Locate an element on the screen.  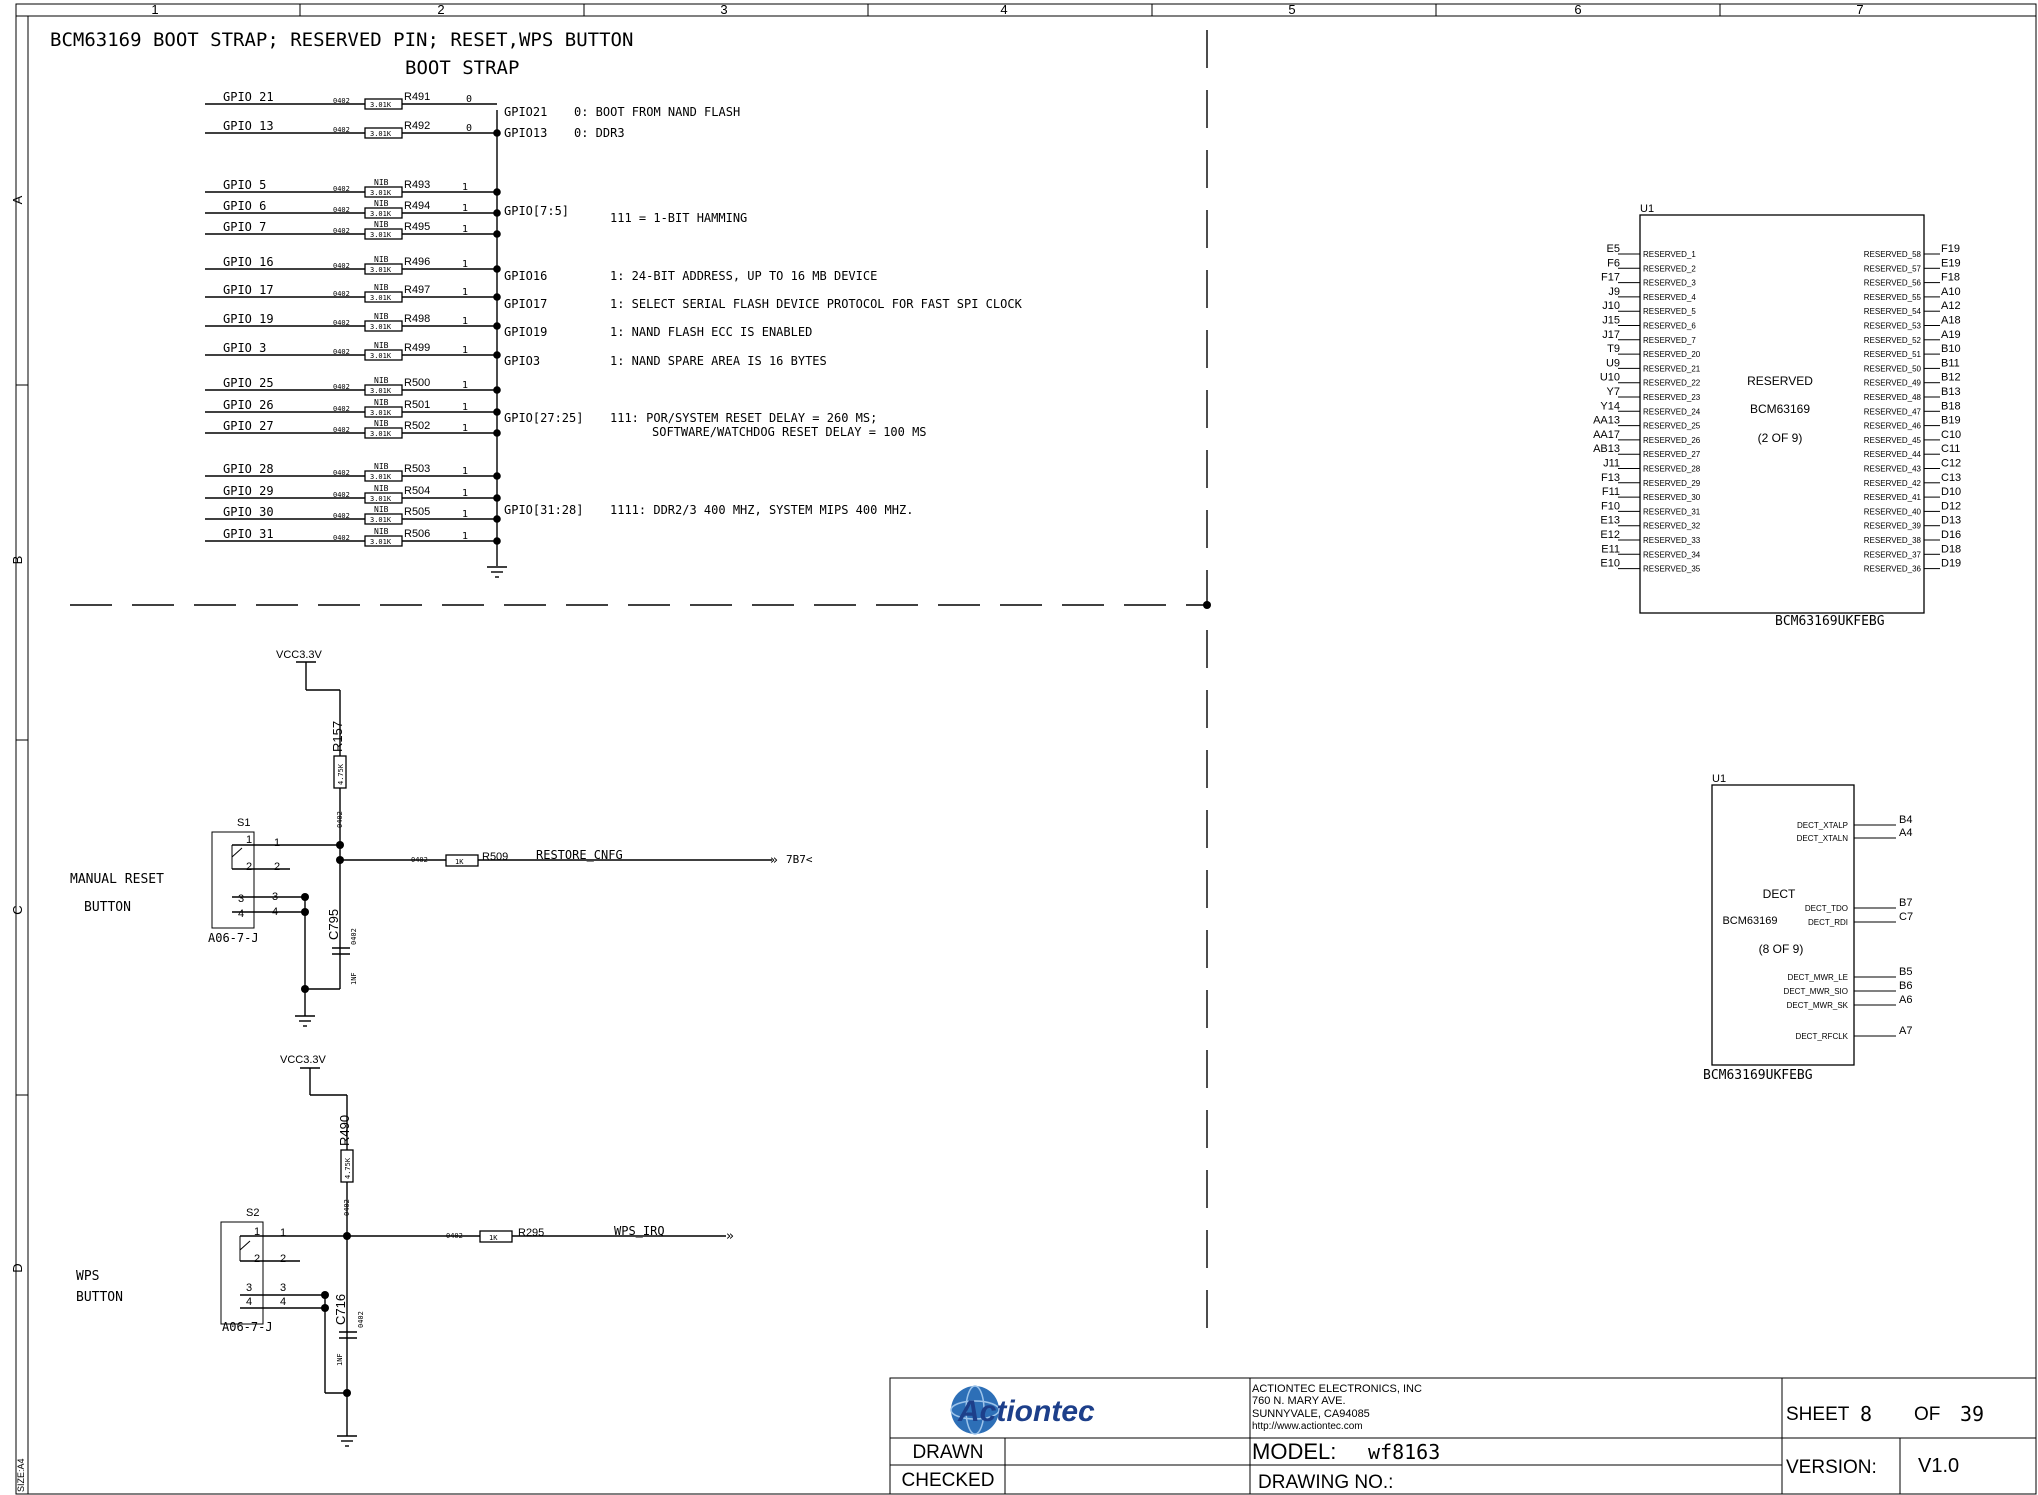
resistor-ref: R490 is located at coordinates (344, 1130).